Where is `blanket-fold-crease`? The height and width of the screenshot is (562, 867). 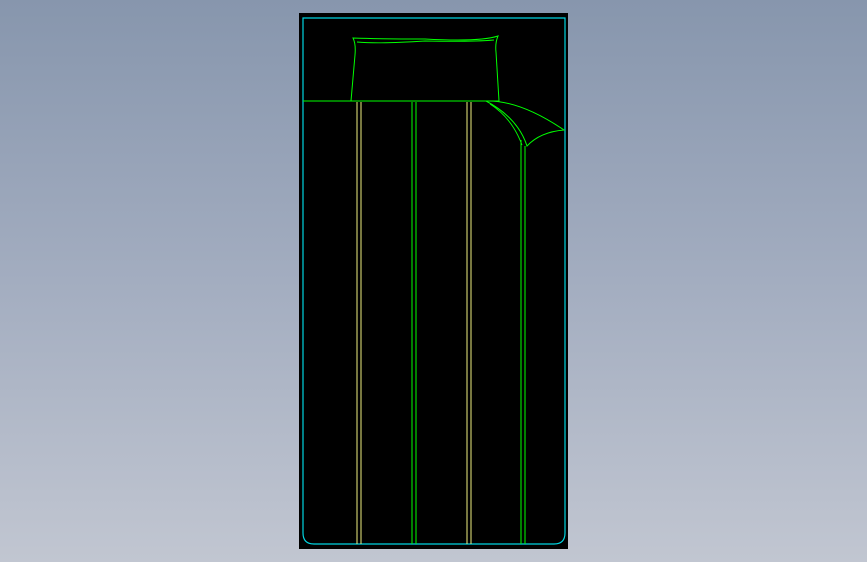
blanket-fold-crease is located at coordinates (506, 124).